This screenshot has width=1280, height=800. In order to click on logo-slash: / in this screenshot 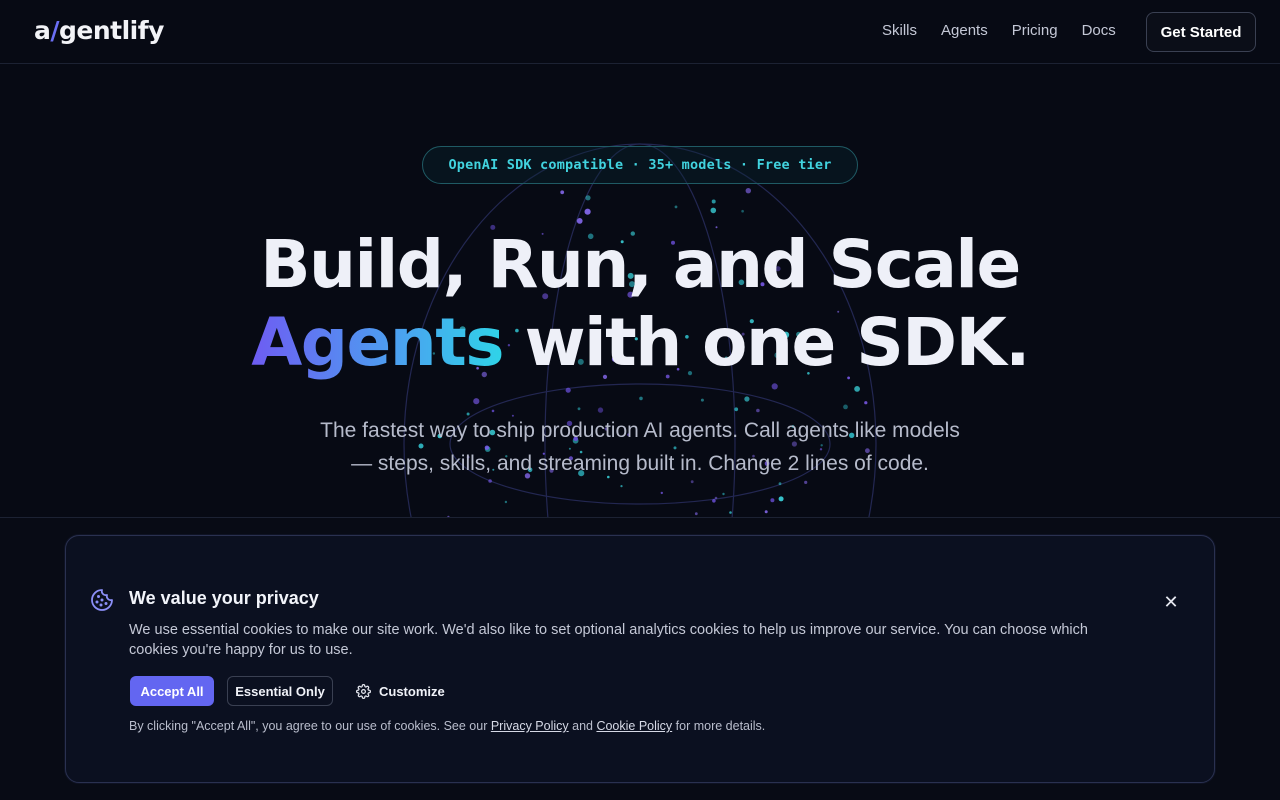, I will do `click(55, 30)`.